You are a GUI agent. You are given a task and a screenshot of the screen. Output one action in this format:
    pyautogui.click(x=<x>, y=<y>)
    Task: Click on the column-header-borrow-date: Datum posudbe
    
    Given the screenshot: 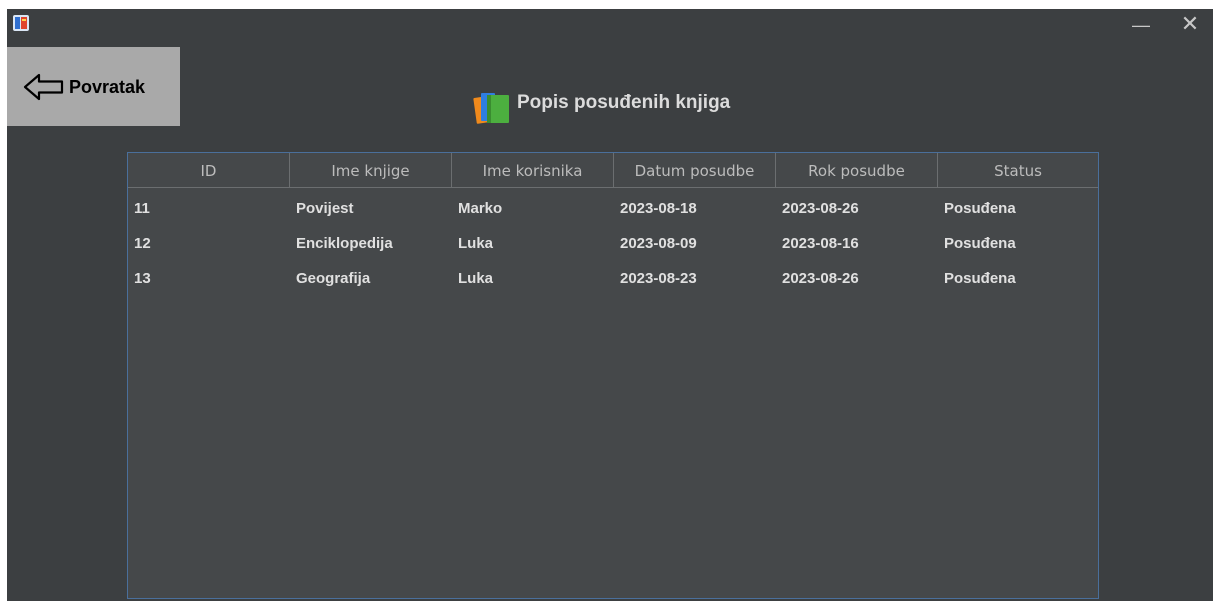 What is the action you would take?
    pyautogui.click(x=695, y=170)
    